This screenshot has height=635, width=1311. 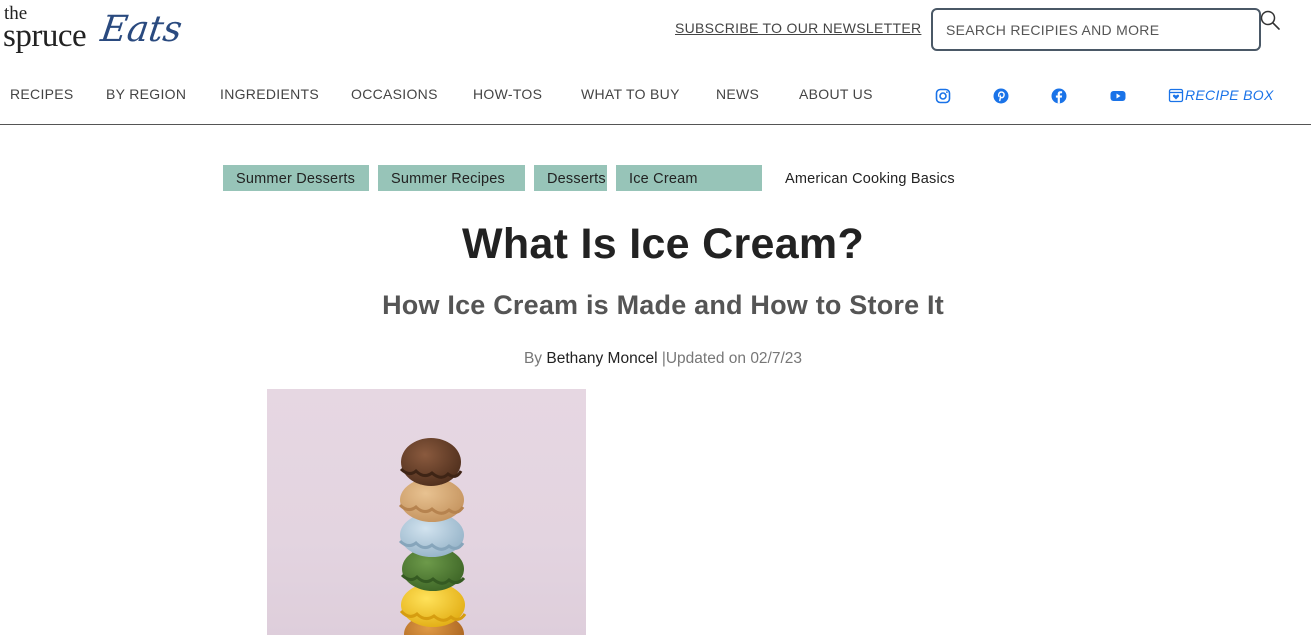 I want to click on youtube-icon, so click(x=1118, y=96).